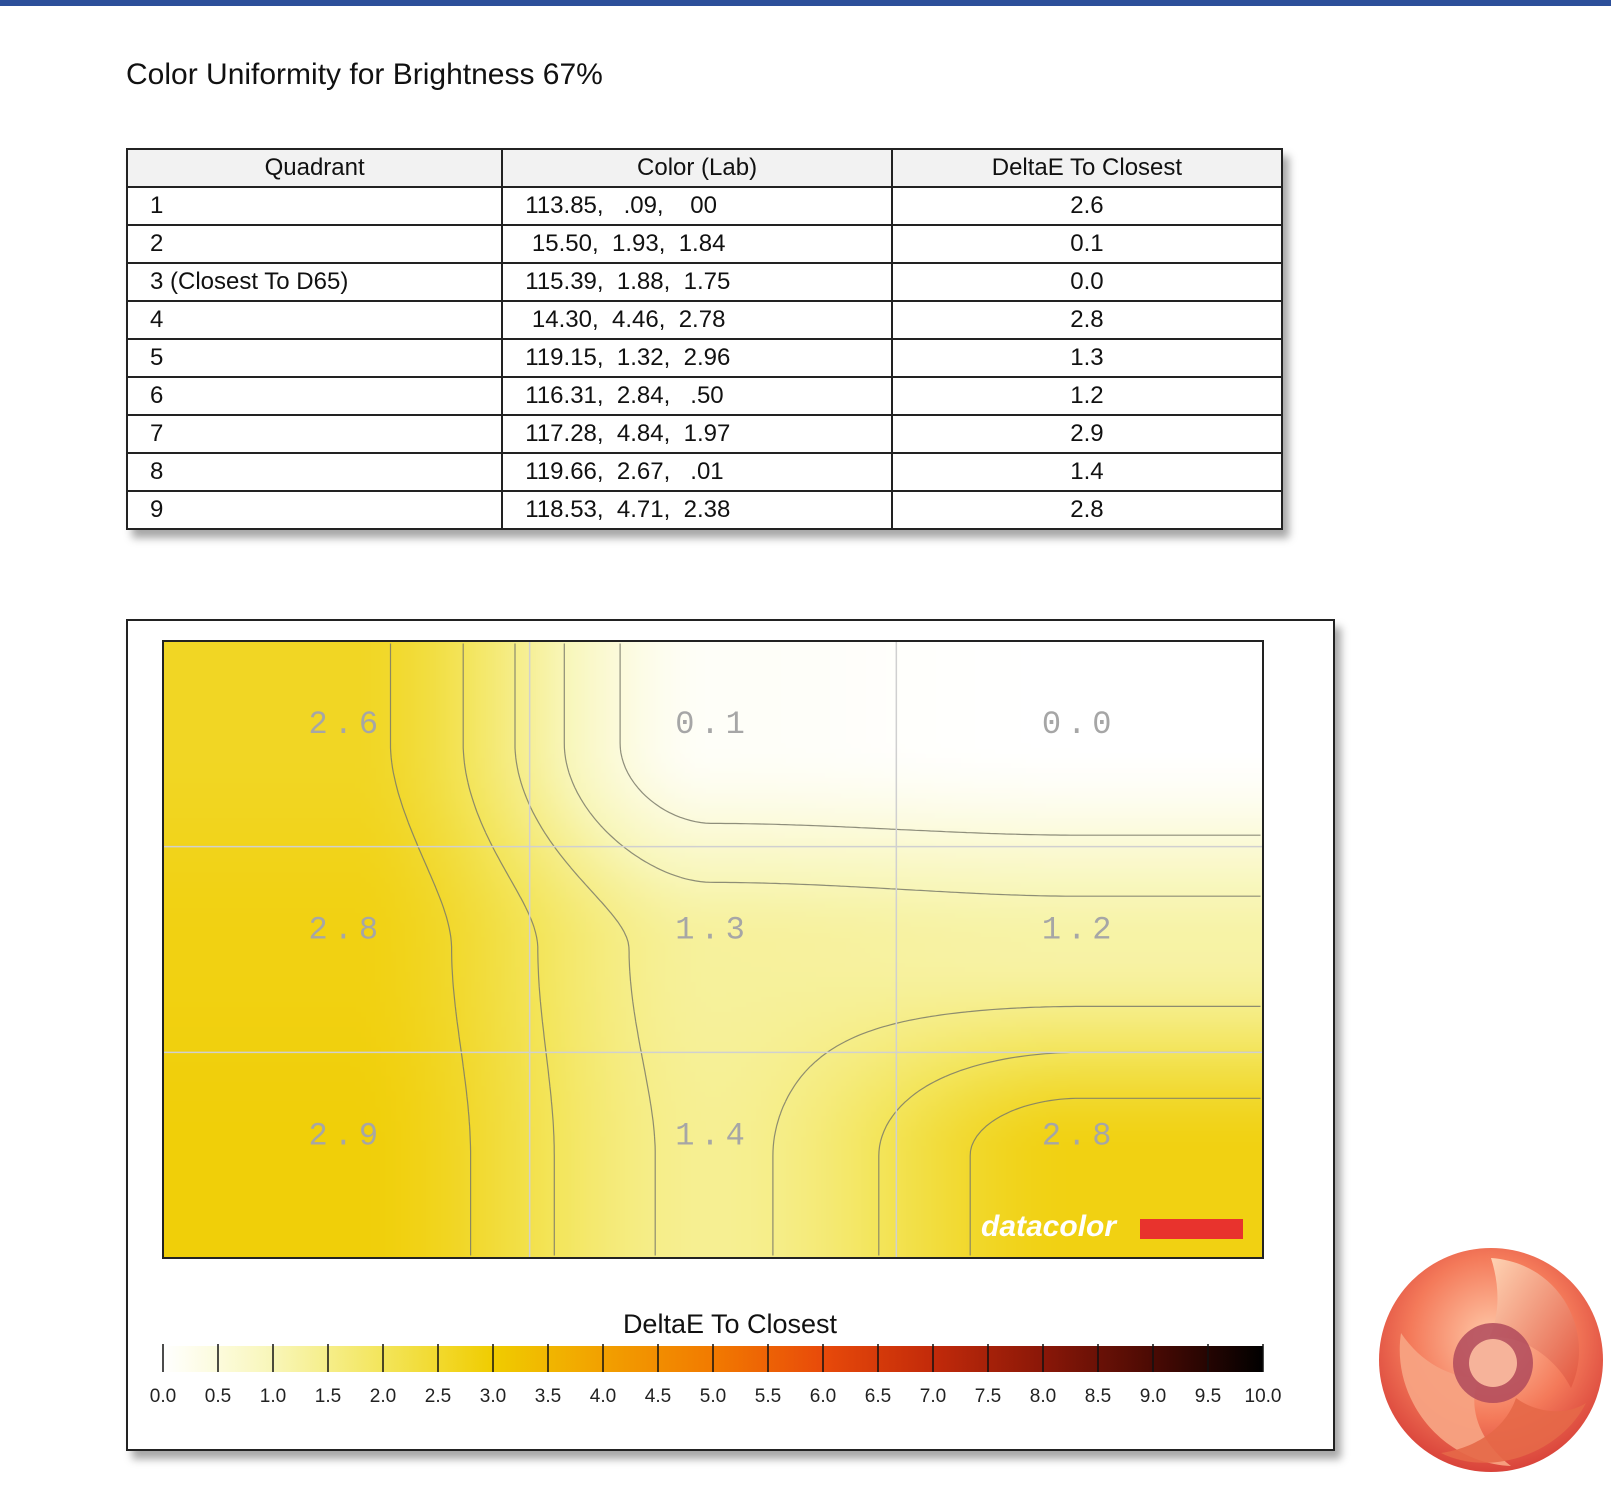  Describe the element at coordinates (314, 396) in the screenshot. I see `quadrant-cell: 6` at that location.